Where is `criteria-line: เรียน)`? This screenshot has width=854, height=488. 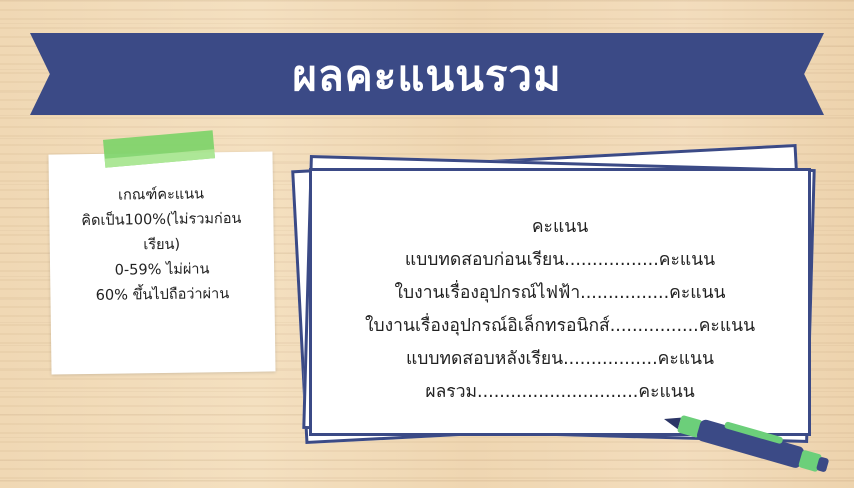
criteria-line: เรียน) is located at coordinates (162, 245).